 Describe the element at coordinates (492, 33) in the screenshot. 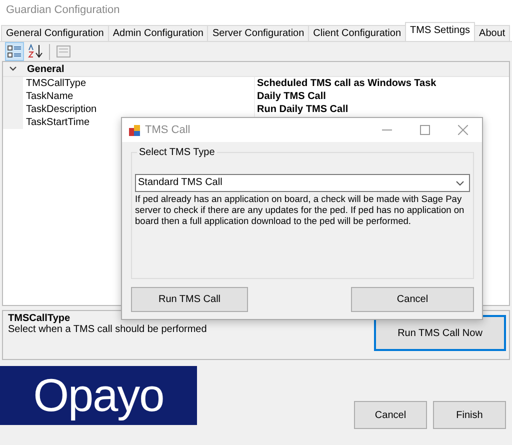

I see `tab: About` at that location.